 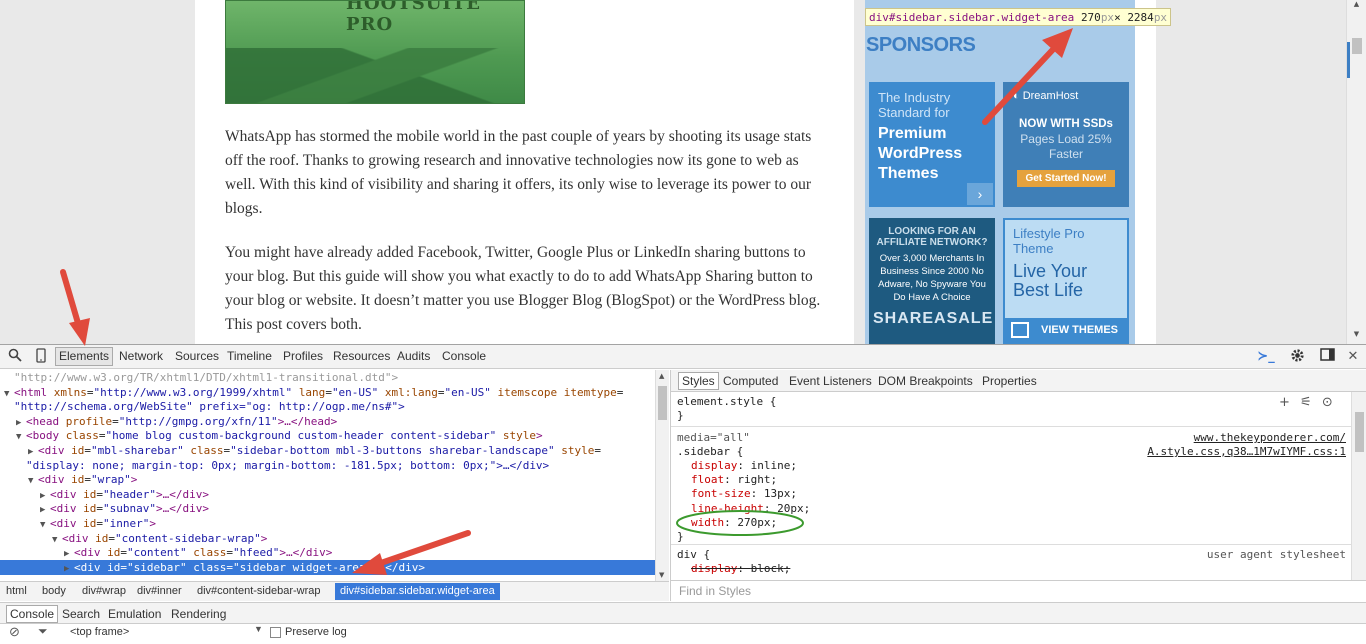 What do you see at coordinates (1270, 437) in the screenshot?
I see `rule-source-link-1: www.thekeyponderer.com/` at bounding box center [1270, 437].